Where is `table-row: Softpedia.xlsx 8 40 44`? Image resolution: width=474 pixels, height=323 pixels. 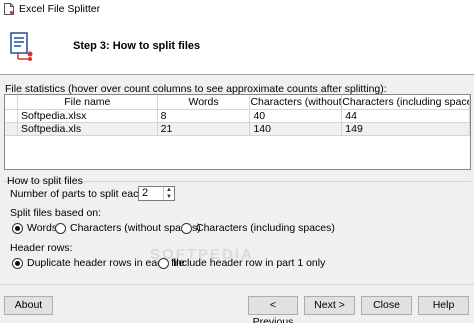
table-row: Softpedia.xlsx 8 40 44 is located at coordinates (237, 116).